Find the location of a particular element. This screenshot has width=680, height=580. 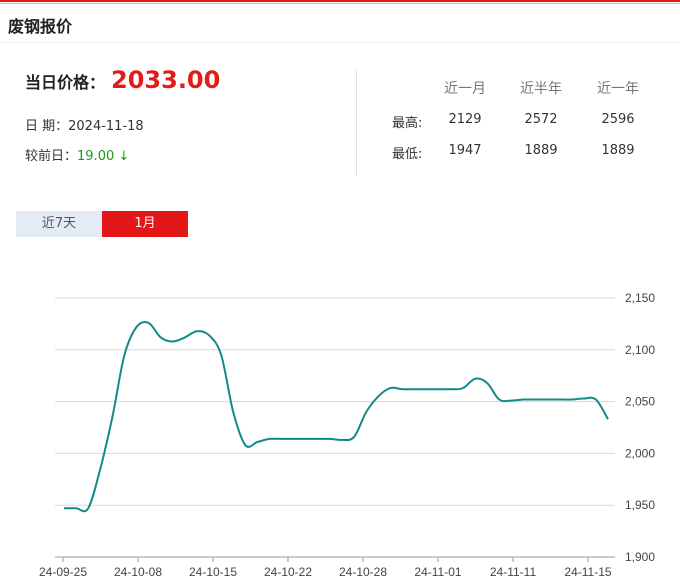

top-accent-line is located at coordinates (340, 1).